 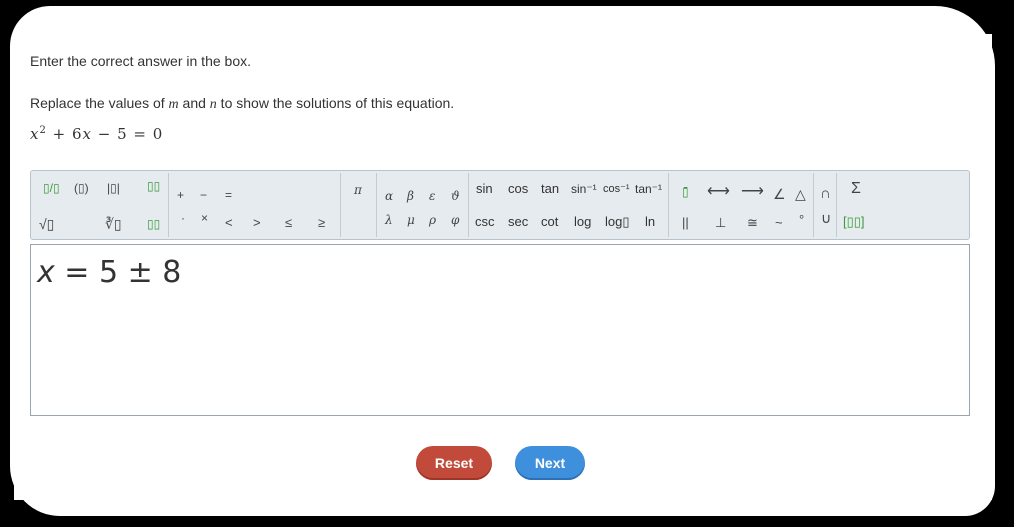 What do you see at coordinates (358, 190) in the screenshot?
I see `pi-button: π` at bounding box center [358, 190].